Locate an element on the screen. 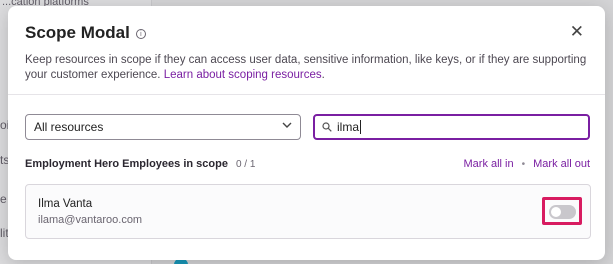 The width and height of the screenshot is (613, 264). learn-more-link: Learn about scoping resources is located at coordinates (243, 75).